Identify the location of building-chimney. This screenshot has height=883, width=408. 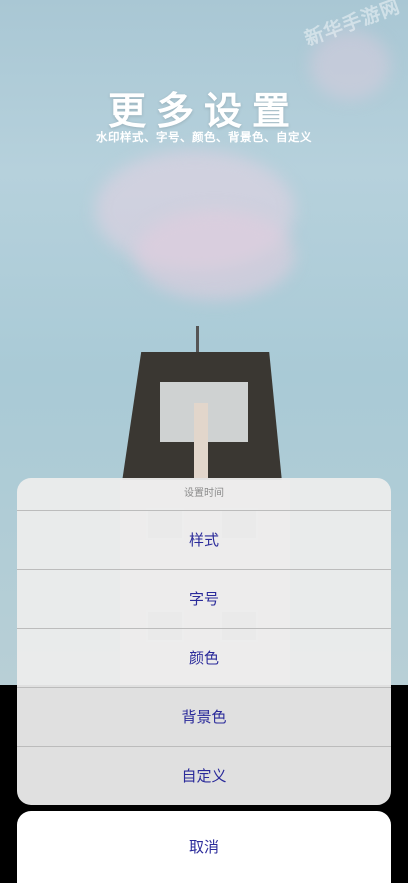
(201, 440).